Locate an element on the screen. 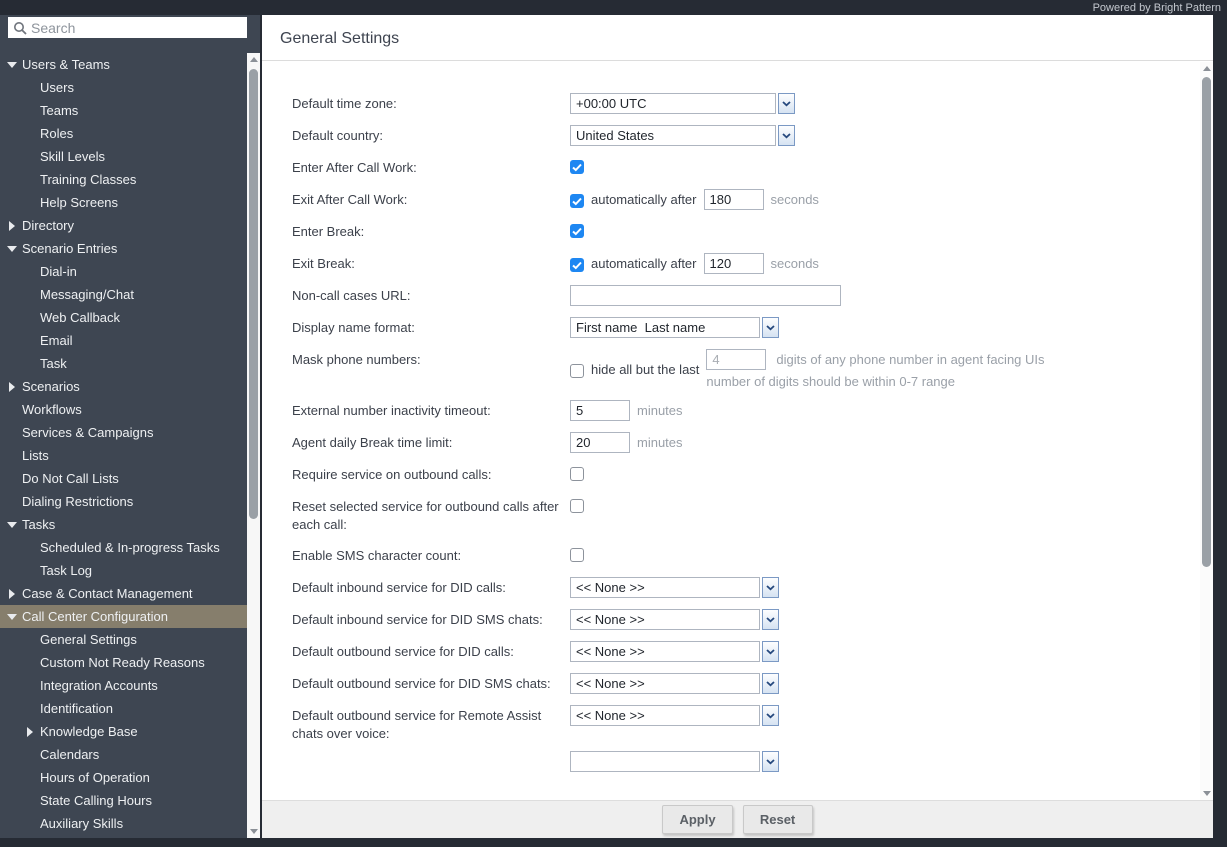 The height and width of the screenshot is (847, 1227). non-call-cases-url-input is located at coordinates (705, 295).